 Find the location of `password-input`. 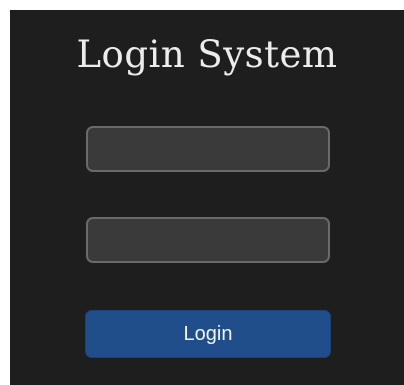

password-input is located at coordinates (208, 240).